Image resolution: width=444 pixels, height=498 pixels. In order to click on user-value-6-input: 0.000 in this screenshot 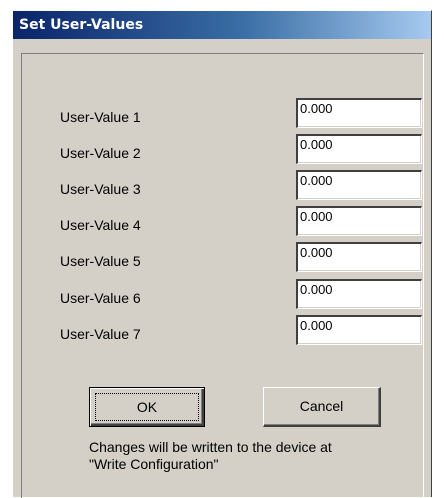, I will do `click(359, 294)`.